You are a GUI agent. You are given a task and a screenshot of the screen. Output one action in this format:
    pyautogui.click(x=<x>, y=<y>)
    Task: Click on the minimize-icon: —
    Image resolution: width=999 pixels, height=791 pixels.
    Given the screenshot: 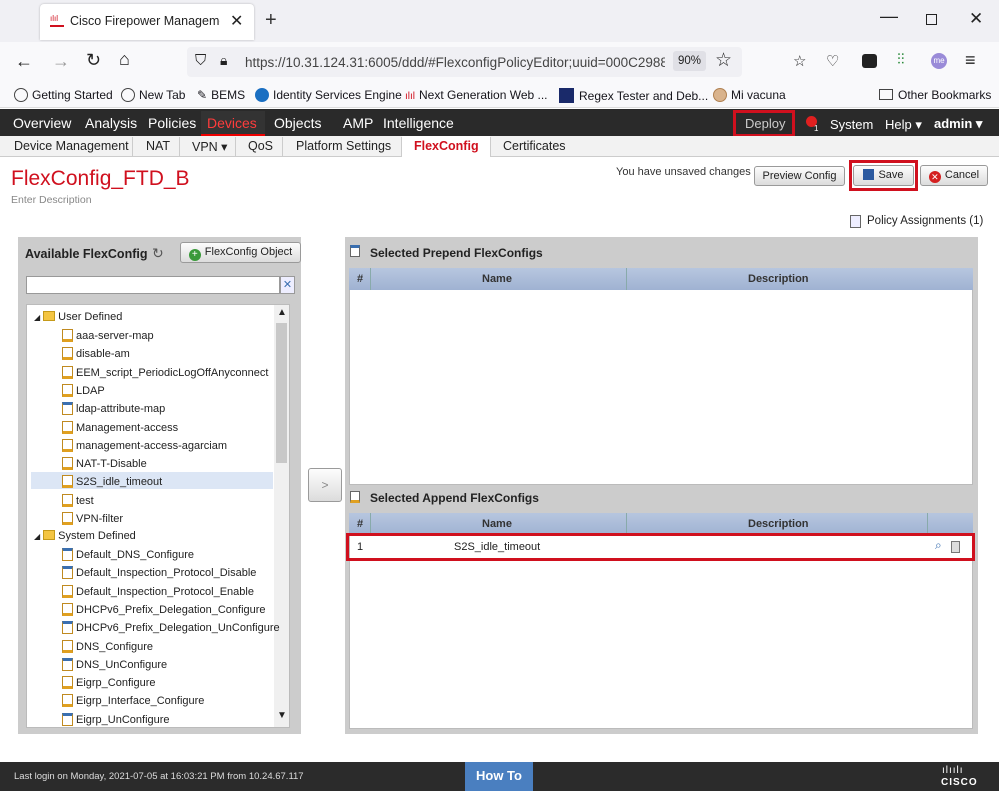 What is the action you would take?
    pyautogui.click(x=889, y=16)
    